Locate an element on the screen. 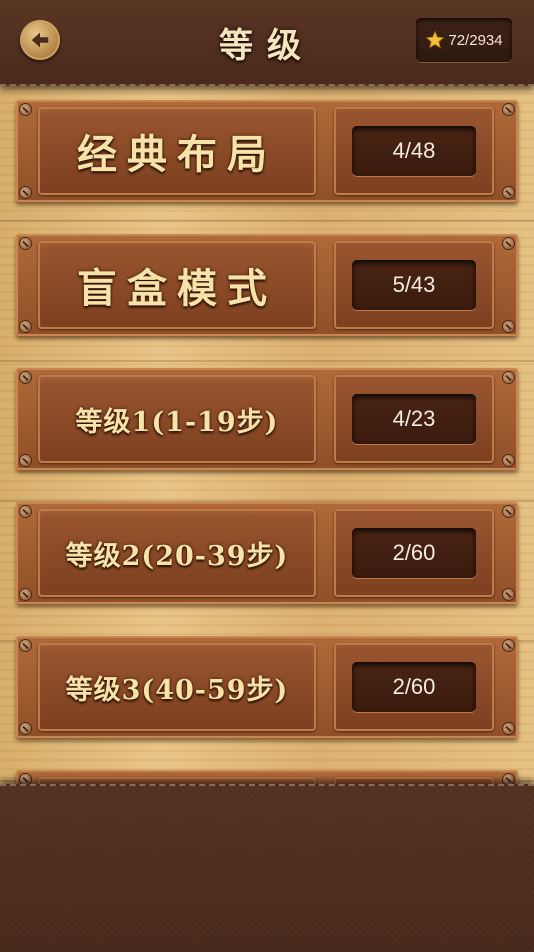 The width and height of the screenshot is (534, 952). top-bar: 等级 72/2934 is located at coordinates (267, 43).